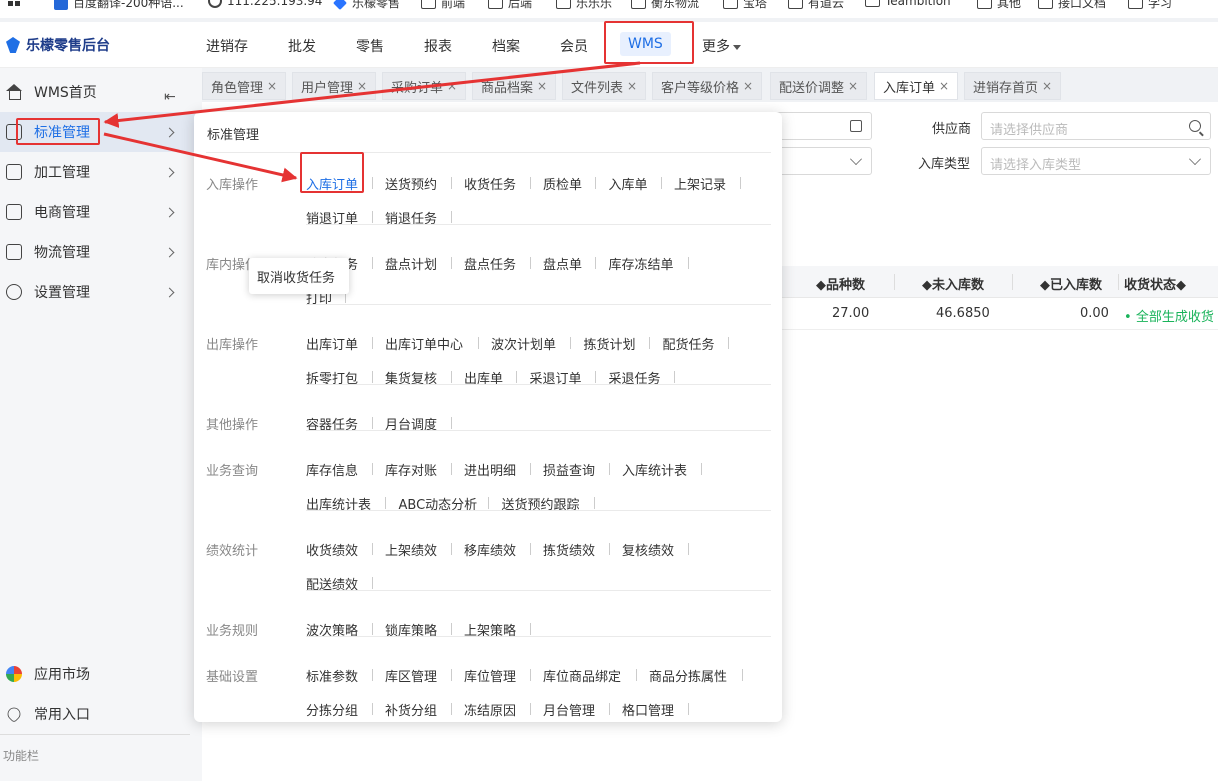  What do you see at coordinates (411, 469) in the screenshot?
I see `menu-link: 库存对账` at bounding box center [411, 469].